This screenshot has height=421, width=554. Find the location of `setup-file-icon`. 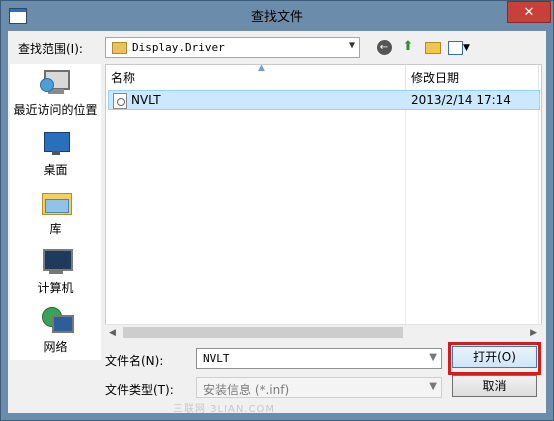

setup-file-icon is located at coordinates (120, 101).